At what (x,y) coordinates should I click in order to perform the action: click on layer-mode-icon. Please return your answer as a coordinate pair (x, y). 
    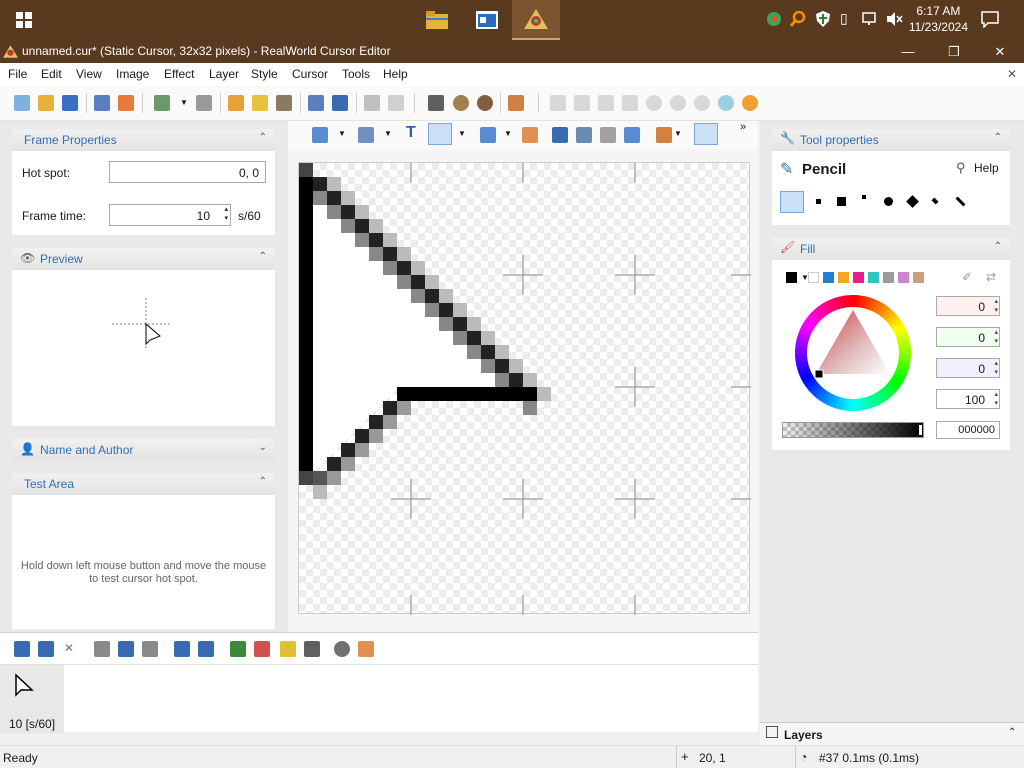
    Looking at the image, I should click on (706, 134).